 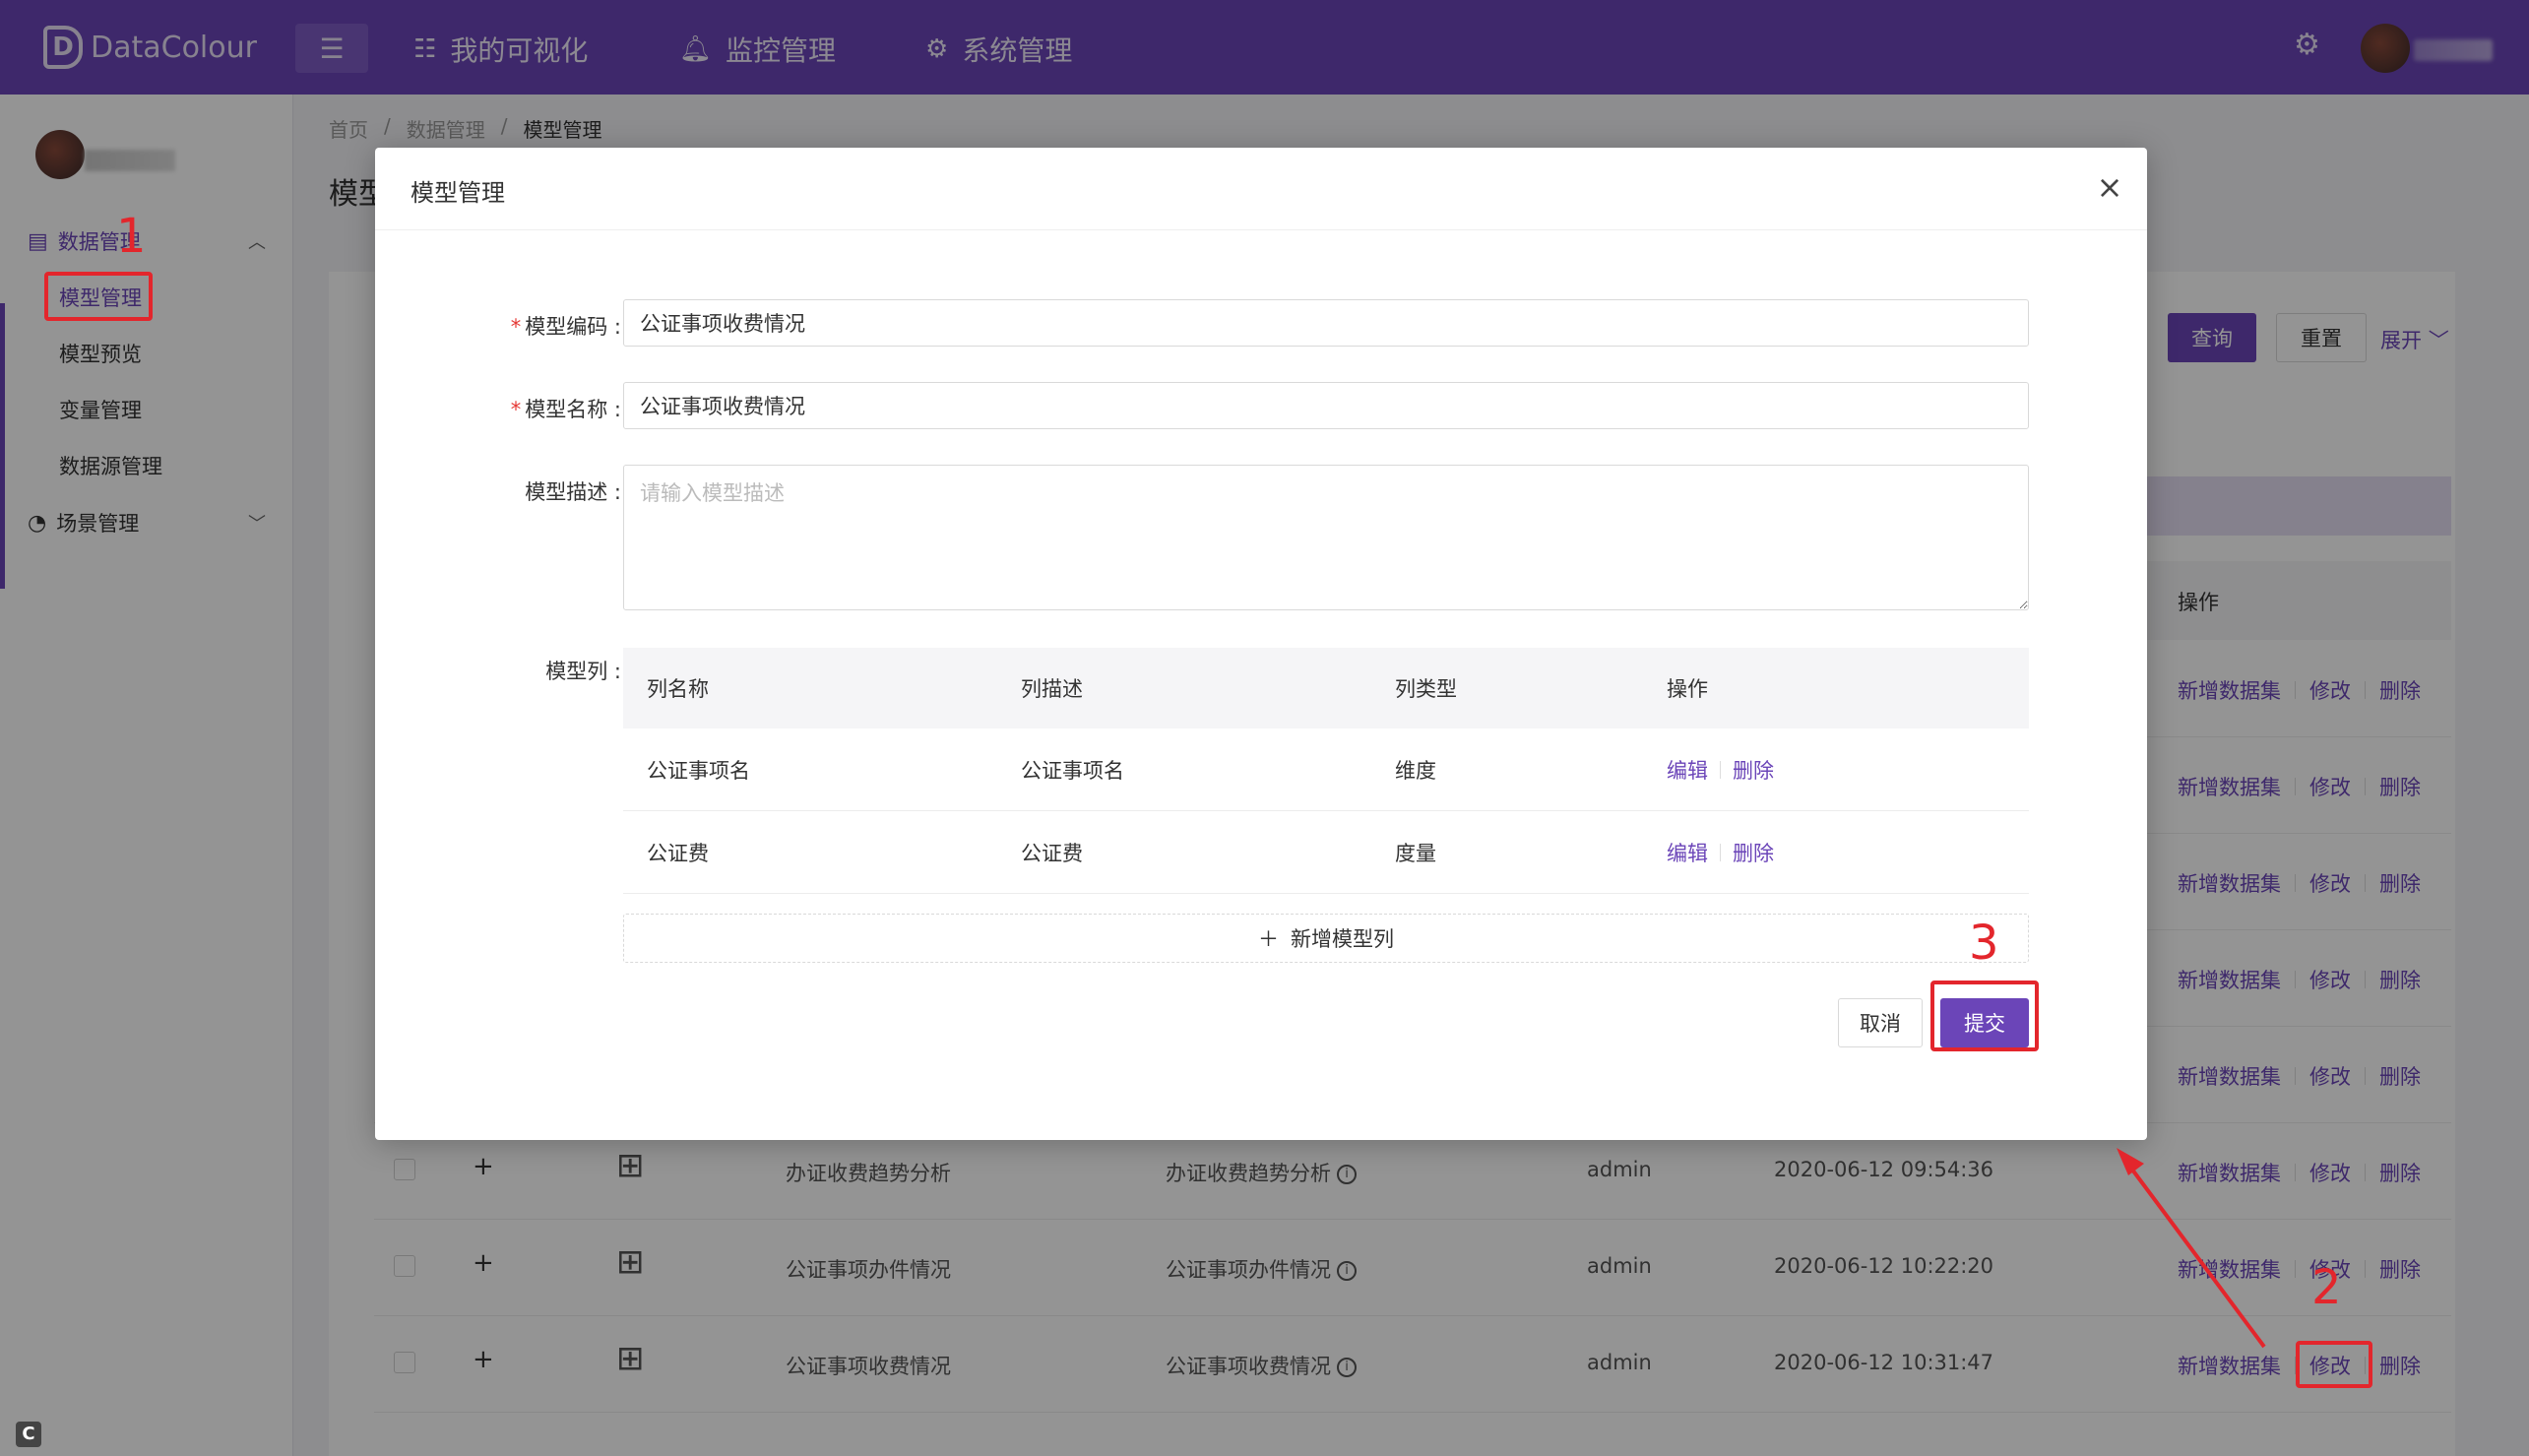 What do you see at coordinates (1269, 939) in the screenshot?
I see `plus-icon: ＋` at bounding box center [1269, 939].